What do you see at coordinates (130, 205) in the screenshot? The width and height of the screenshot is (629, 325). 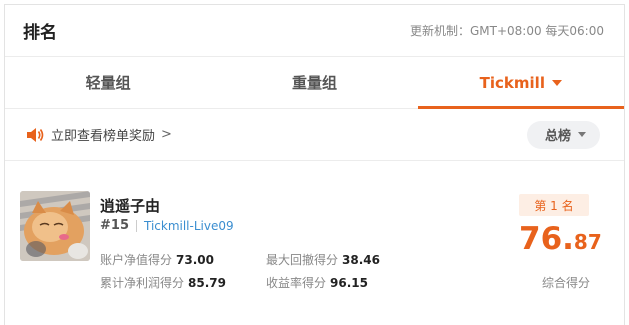 I see `trader-name: 逍遥子由` at bounding box center [130, 205].